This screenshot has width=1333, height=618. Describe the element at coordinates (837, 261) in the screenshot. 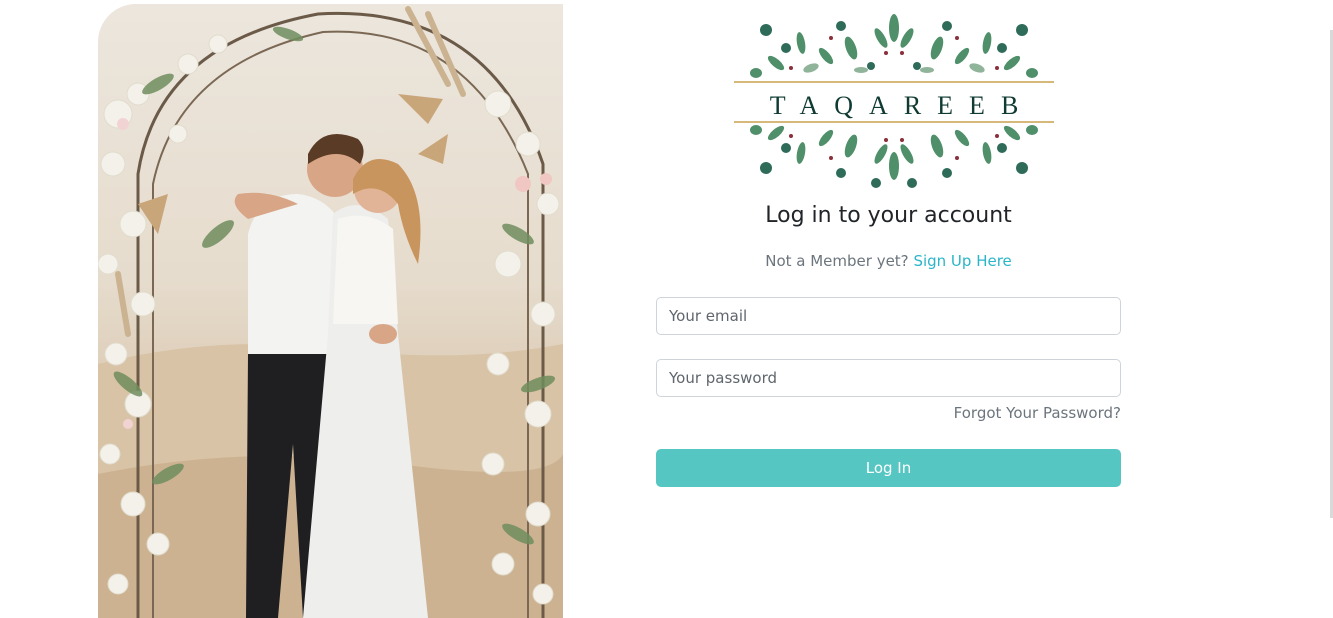

I see `signup-prompt-text: Not a Member yet?` at that location.